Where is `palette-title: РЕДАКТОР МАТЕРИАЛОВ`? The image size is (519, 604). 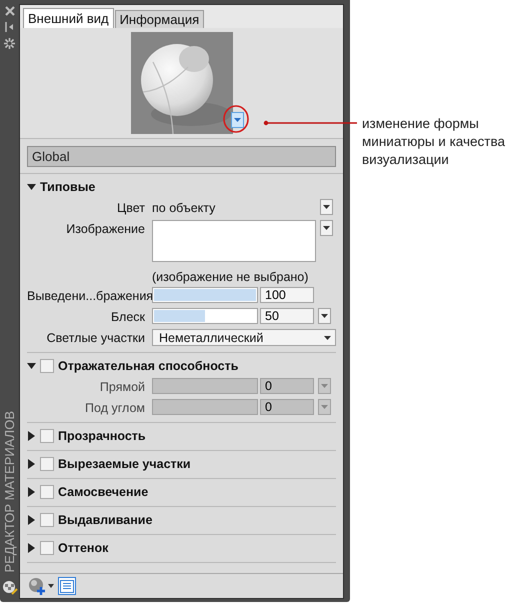 palette-title: РЕДАКТОР МАТЕРИАЛОВ is located at coordinates (9, 492).